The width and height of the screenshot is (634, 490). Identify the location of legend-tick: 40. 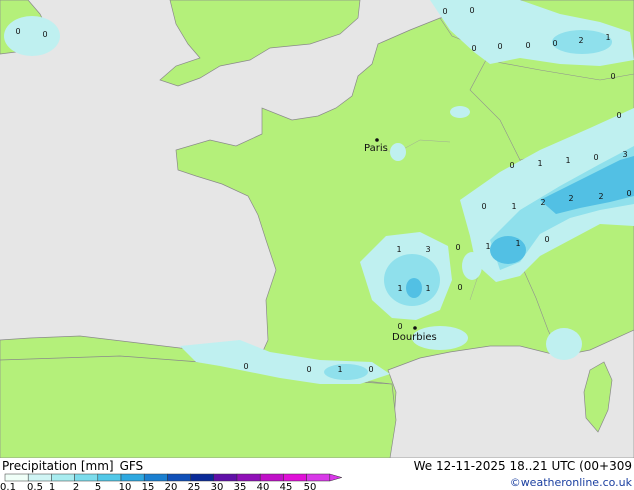
(263, 486).